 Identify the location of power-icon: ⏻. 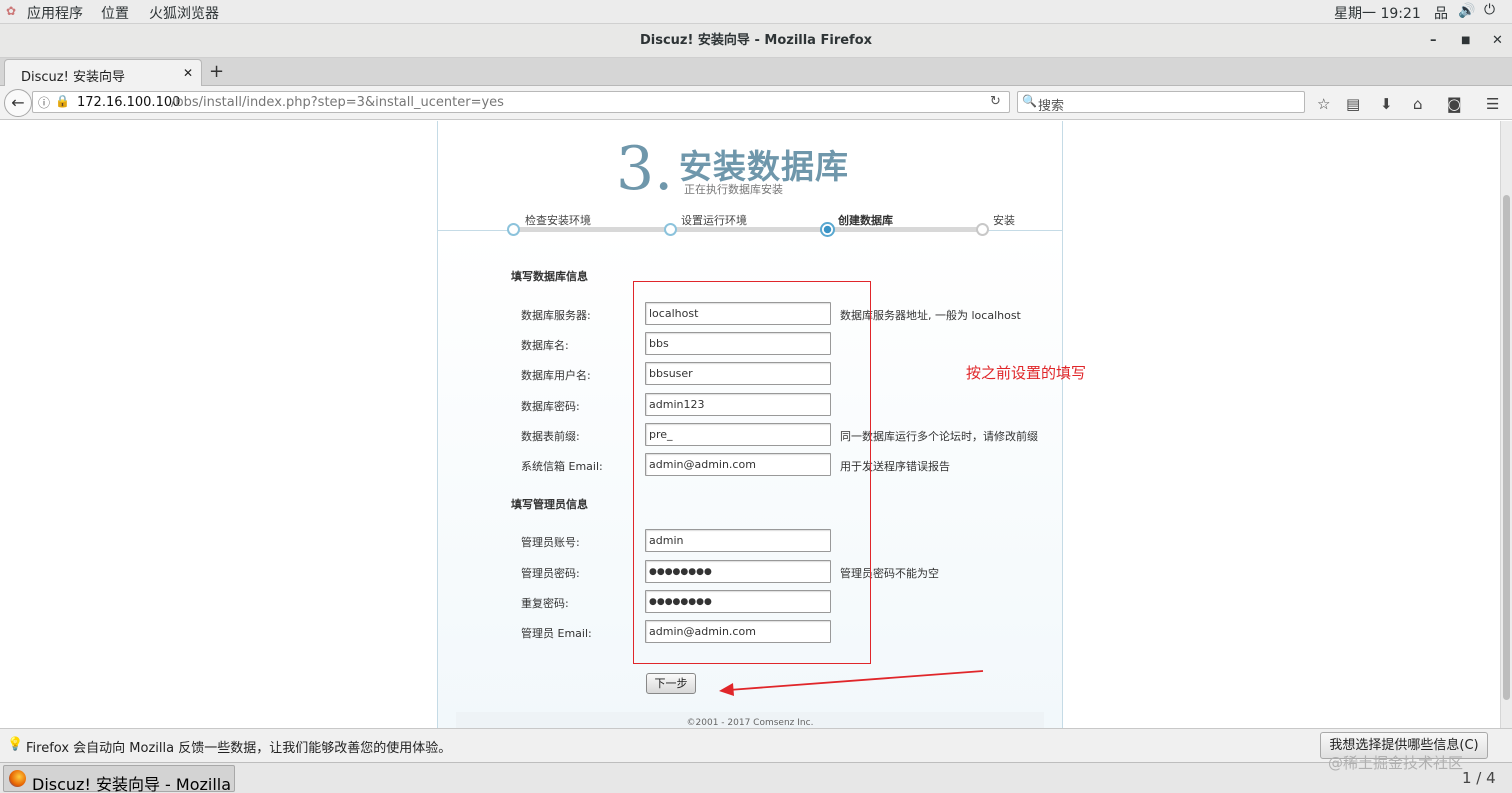
(1489, 10).